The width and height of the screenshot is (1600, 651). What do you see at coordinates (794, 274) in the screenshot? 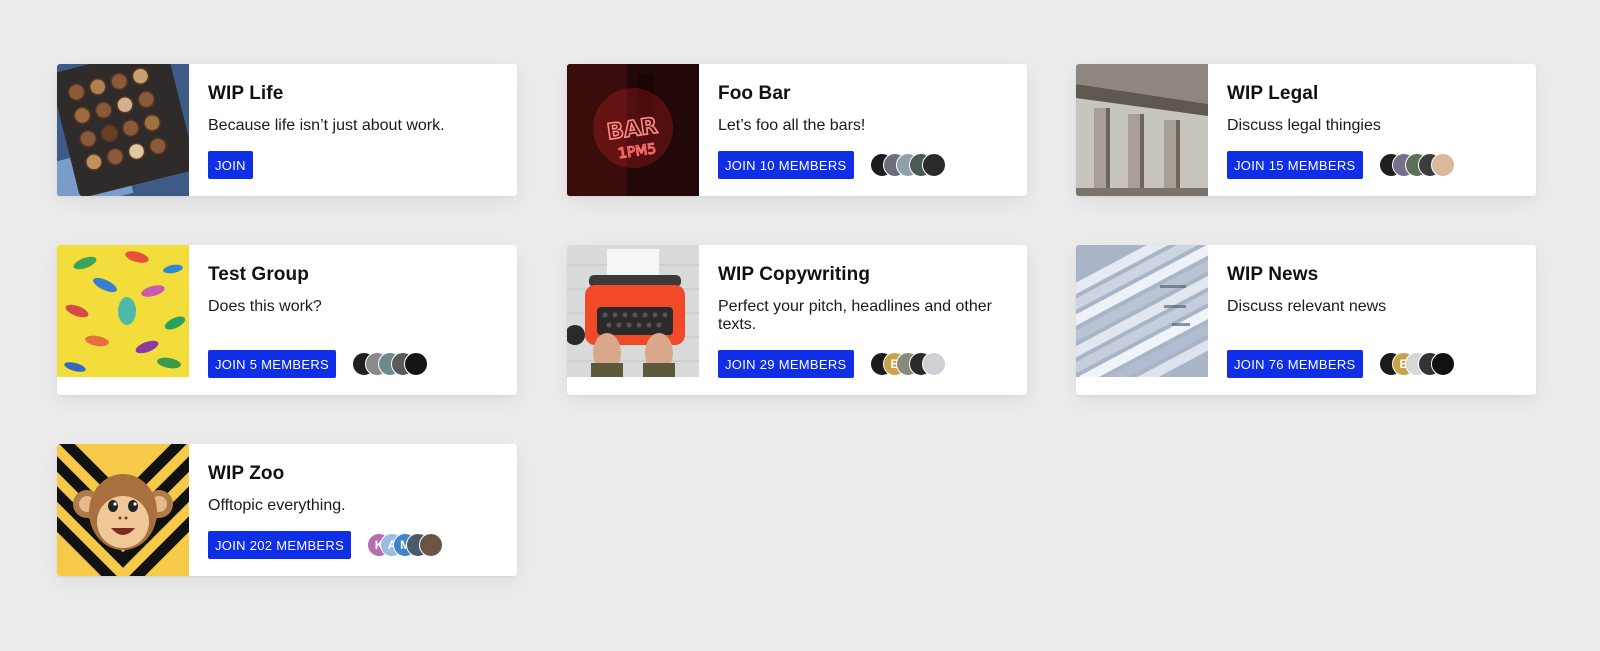
I see `group-title: WIP Copywriting` at bounding box center [794, 274].